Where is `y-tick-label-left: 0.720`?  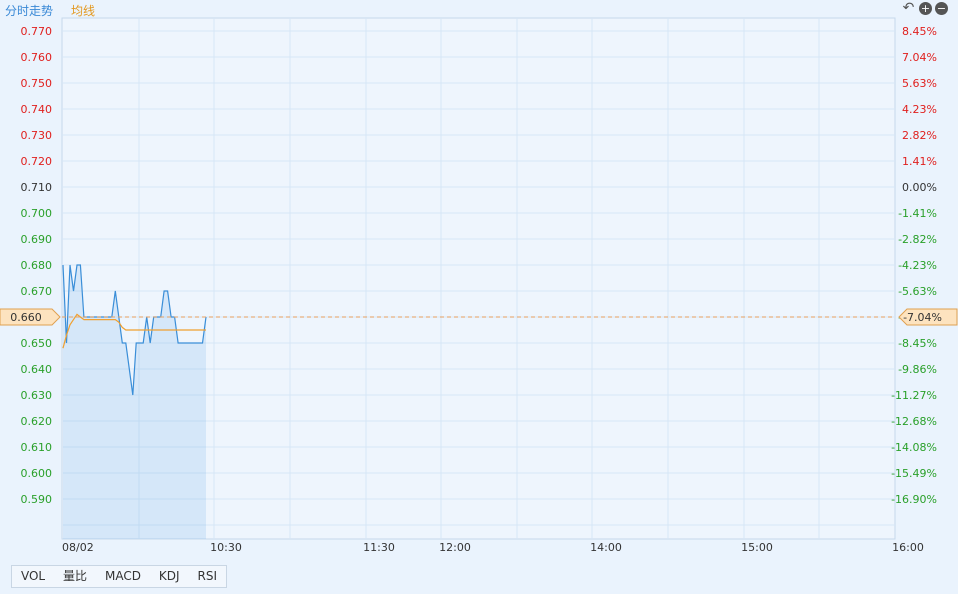
y-tick-label-left: 0.720 is located at coordinates (37, 161).